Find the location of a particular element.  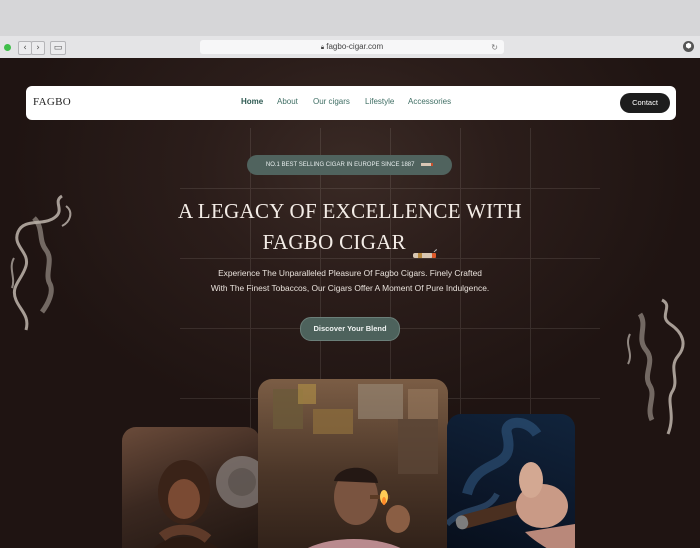

chevron-left-icon: ‹ is located at coordinates (25, 48).